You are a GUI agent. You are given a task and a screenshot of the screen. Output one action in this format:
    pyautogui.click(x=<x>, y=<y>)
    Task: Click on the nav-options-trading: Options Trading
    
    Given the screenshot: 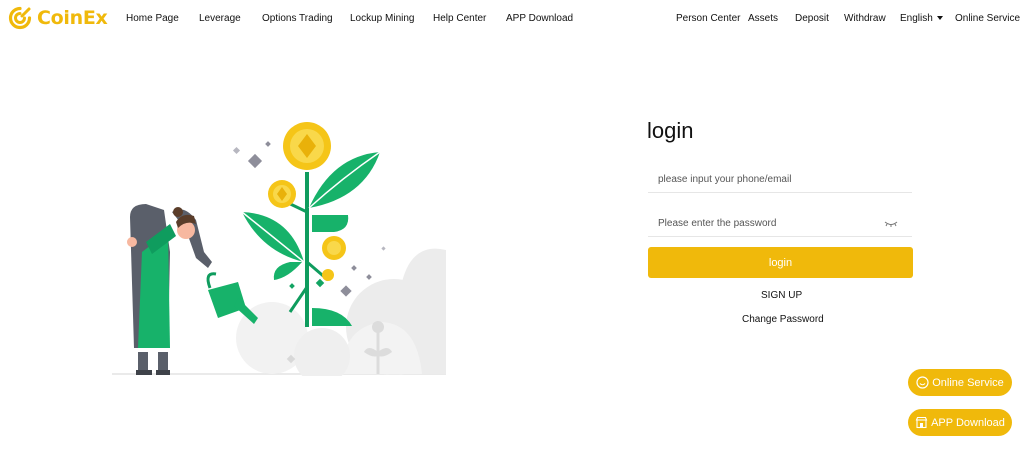 What is the action you would take?
    pyautogui.click(x=297, y=18)
    